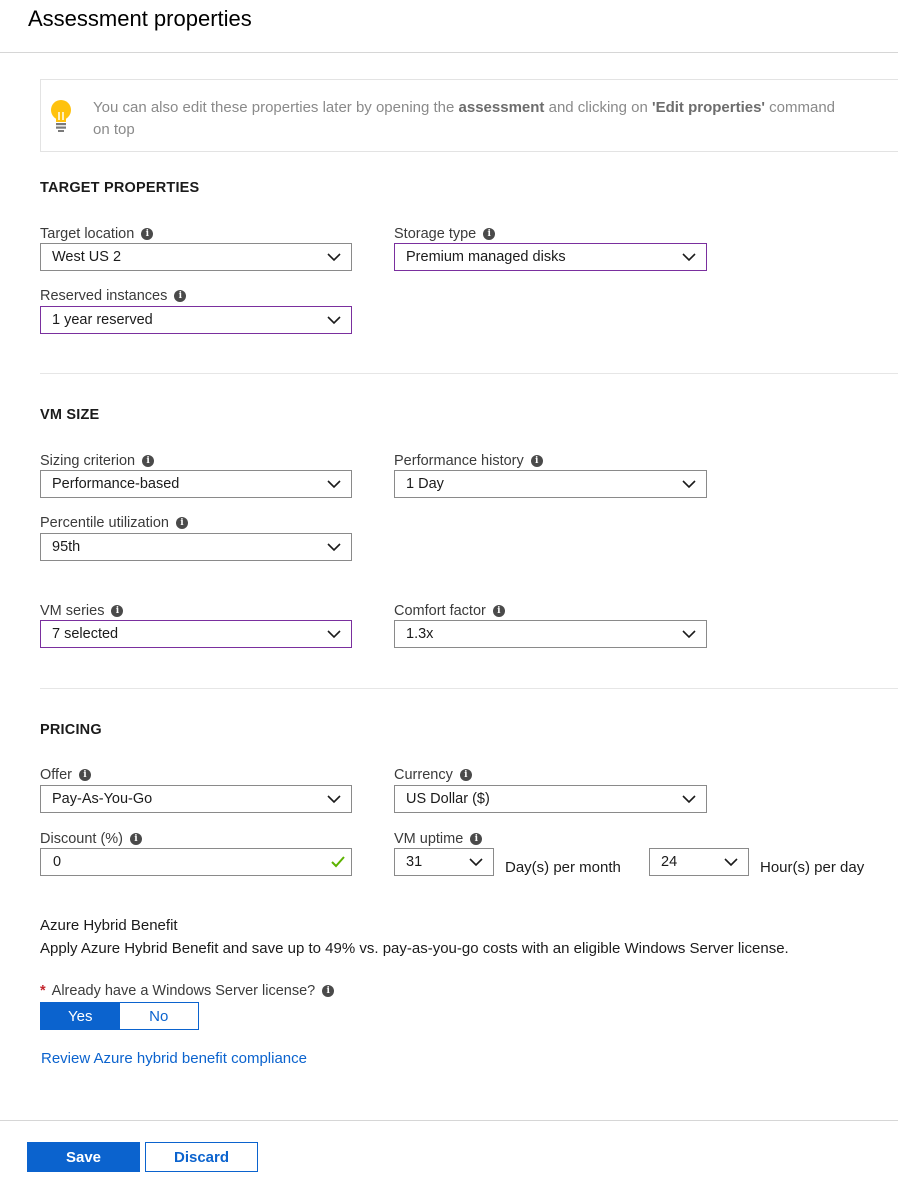  I want to click on storage-type-dropdown: Premium managed disks, so click(550, 257).